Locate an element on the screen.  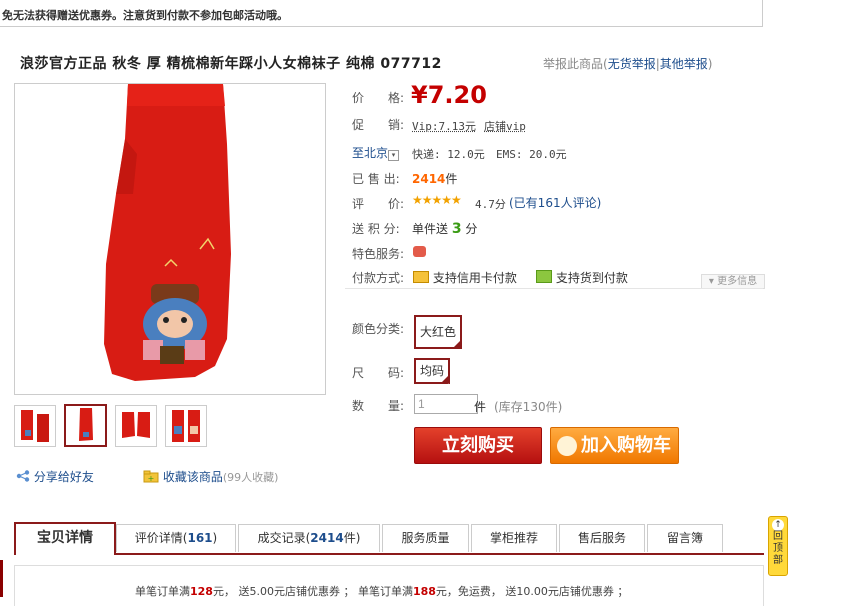
back-to-top-button: ↑ 回顶部 is located at coordinates (778, 546).